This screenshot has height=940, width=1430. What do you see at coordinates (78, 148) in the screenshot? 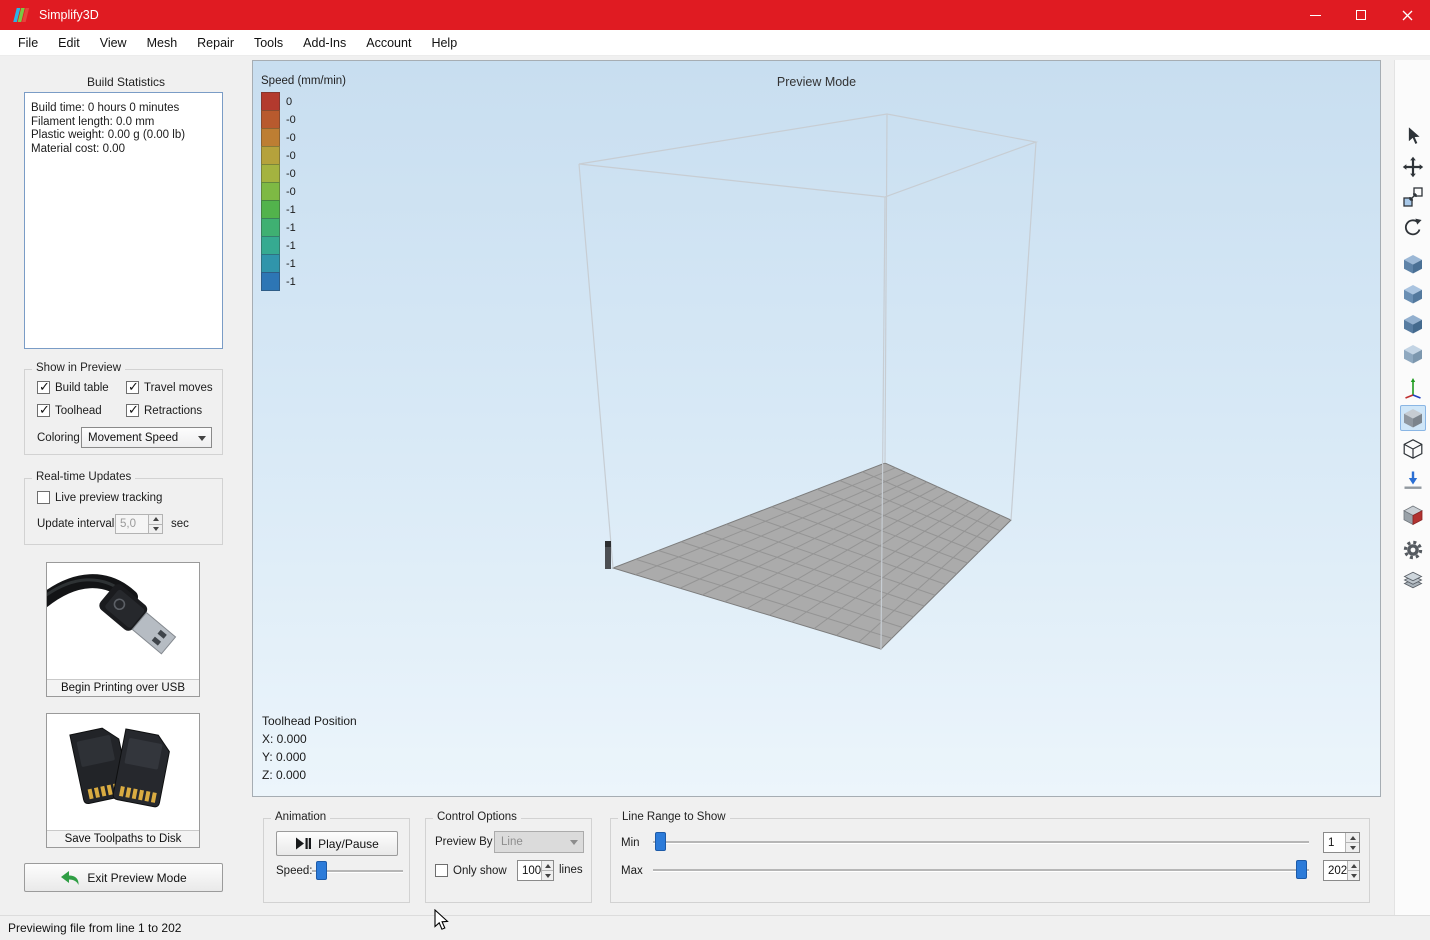
I see `stat-line: Material cost: 0.00` at bounding box center [78, 148].